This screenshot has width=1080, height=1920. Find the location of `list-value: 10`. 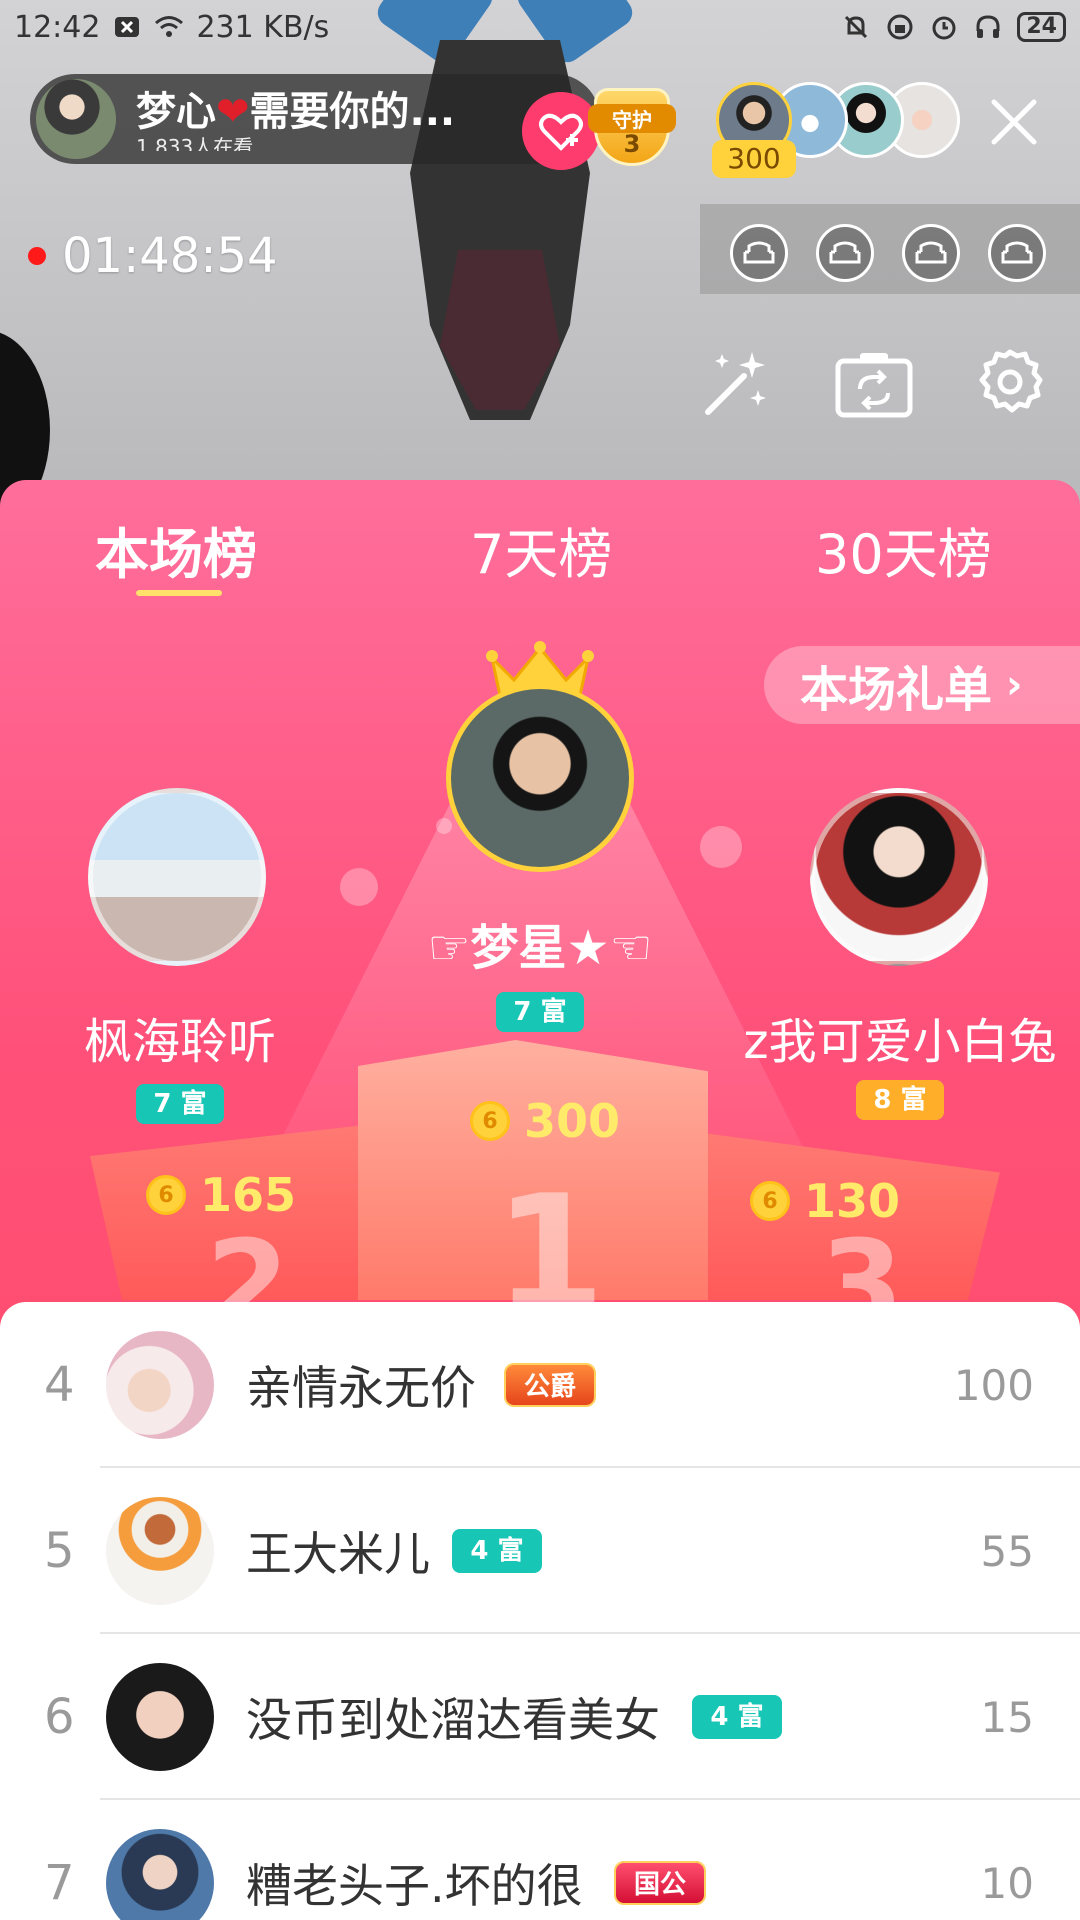

list-value: 10 is located at coordinates (1007, 1883).